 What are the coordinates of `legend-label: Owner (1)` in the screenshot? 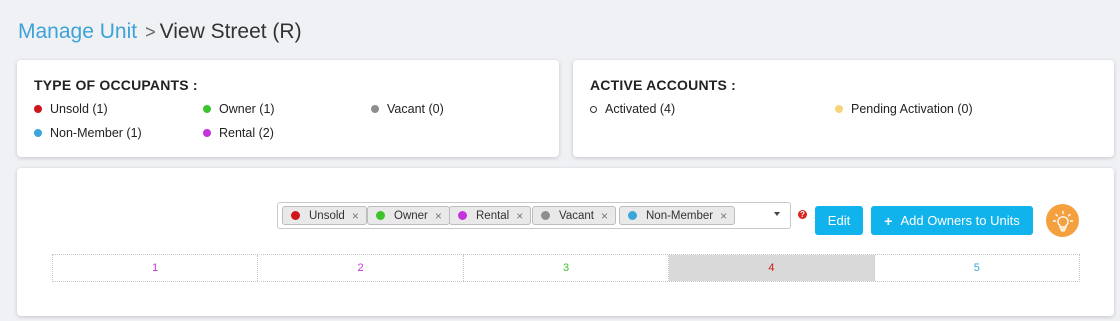 It's located at (247, 109).